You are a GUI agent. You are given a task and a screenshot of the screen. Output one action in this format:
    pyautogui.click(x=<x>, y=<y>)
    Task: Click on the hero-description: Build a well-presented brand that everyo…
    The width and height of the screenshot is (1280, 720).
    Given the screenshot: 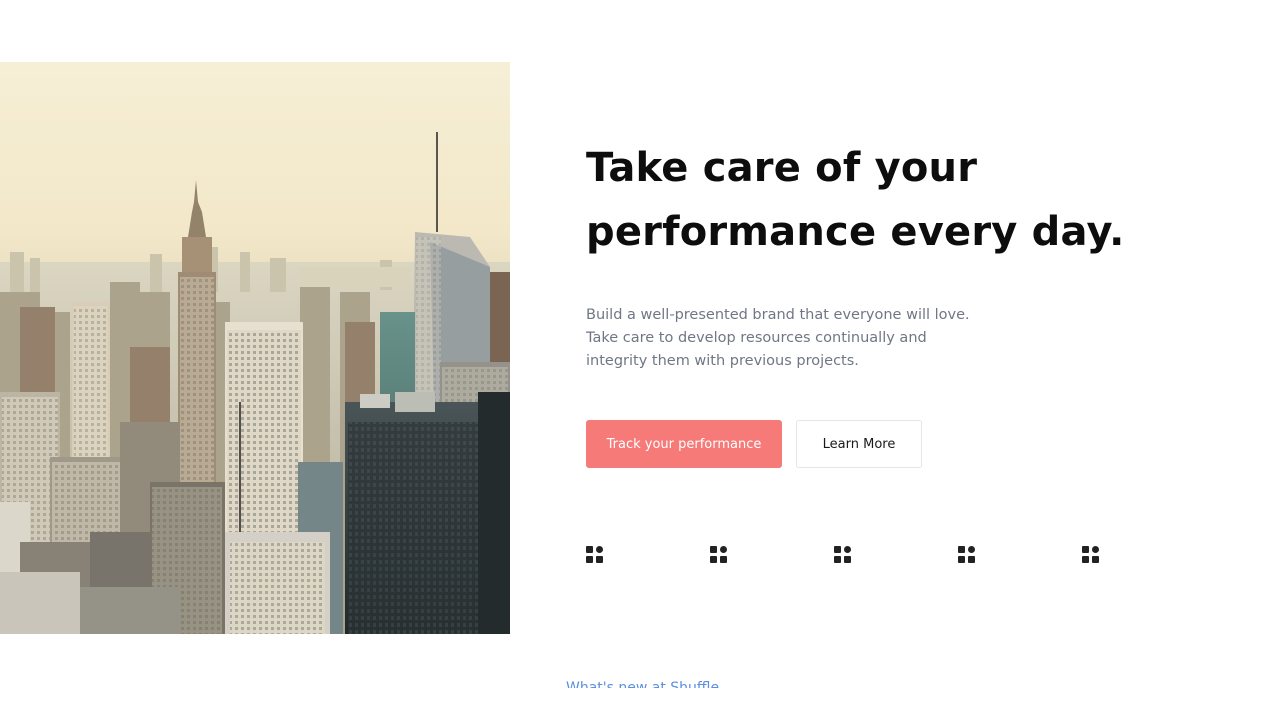 What is the action you would take?
    pyautogui.click(x=778, y=338)
    